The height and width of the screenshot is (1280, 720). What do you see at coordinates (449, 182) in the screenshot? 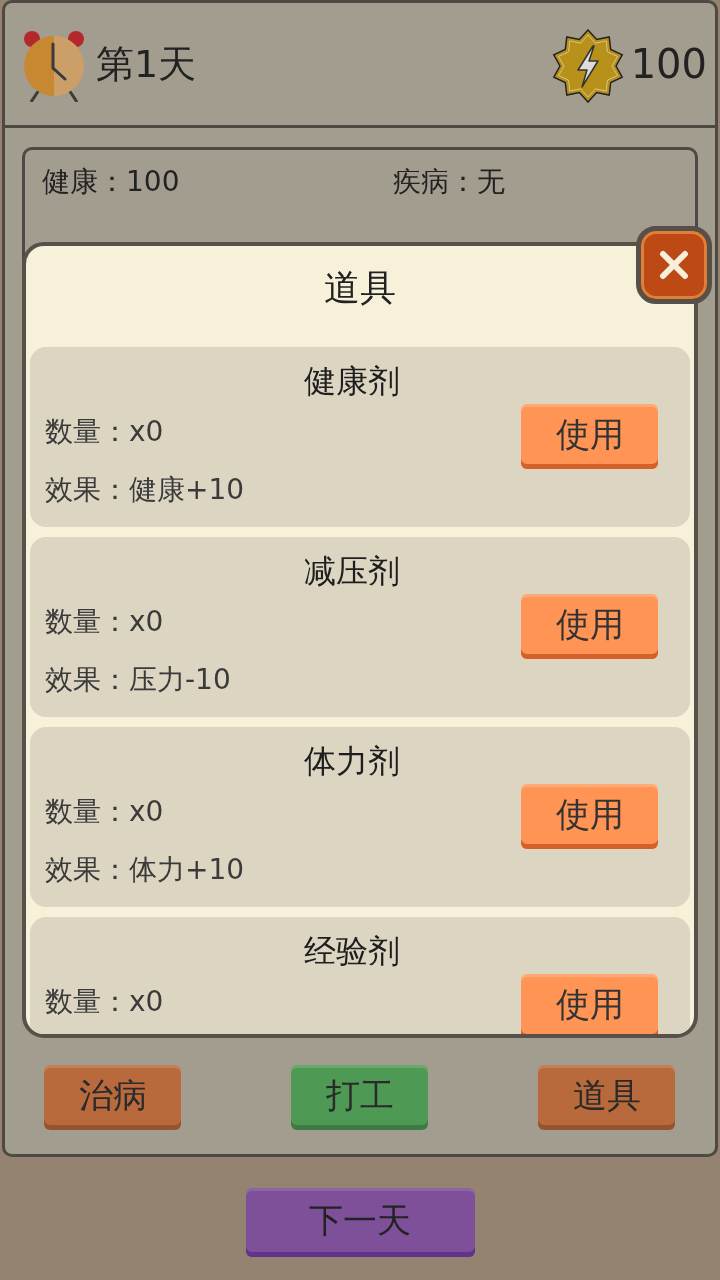
I see `stat-text: 疾病：无` at bounding box center [449, 182].